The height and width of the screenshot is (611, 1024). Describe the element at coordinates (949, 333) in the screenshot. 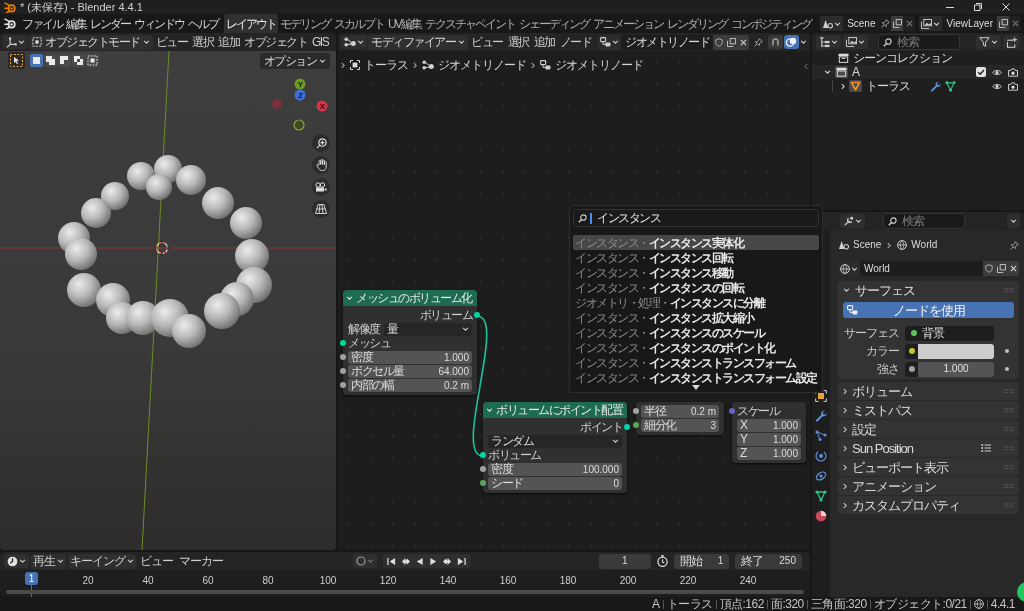

I see `shader-link-field: 背景` at that location.